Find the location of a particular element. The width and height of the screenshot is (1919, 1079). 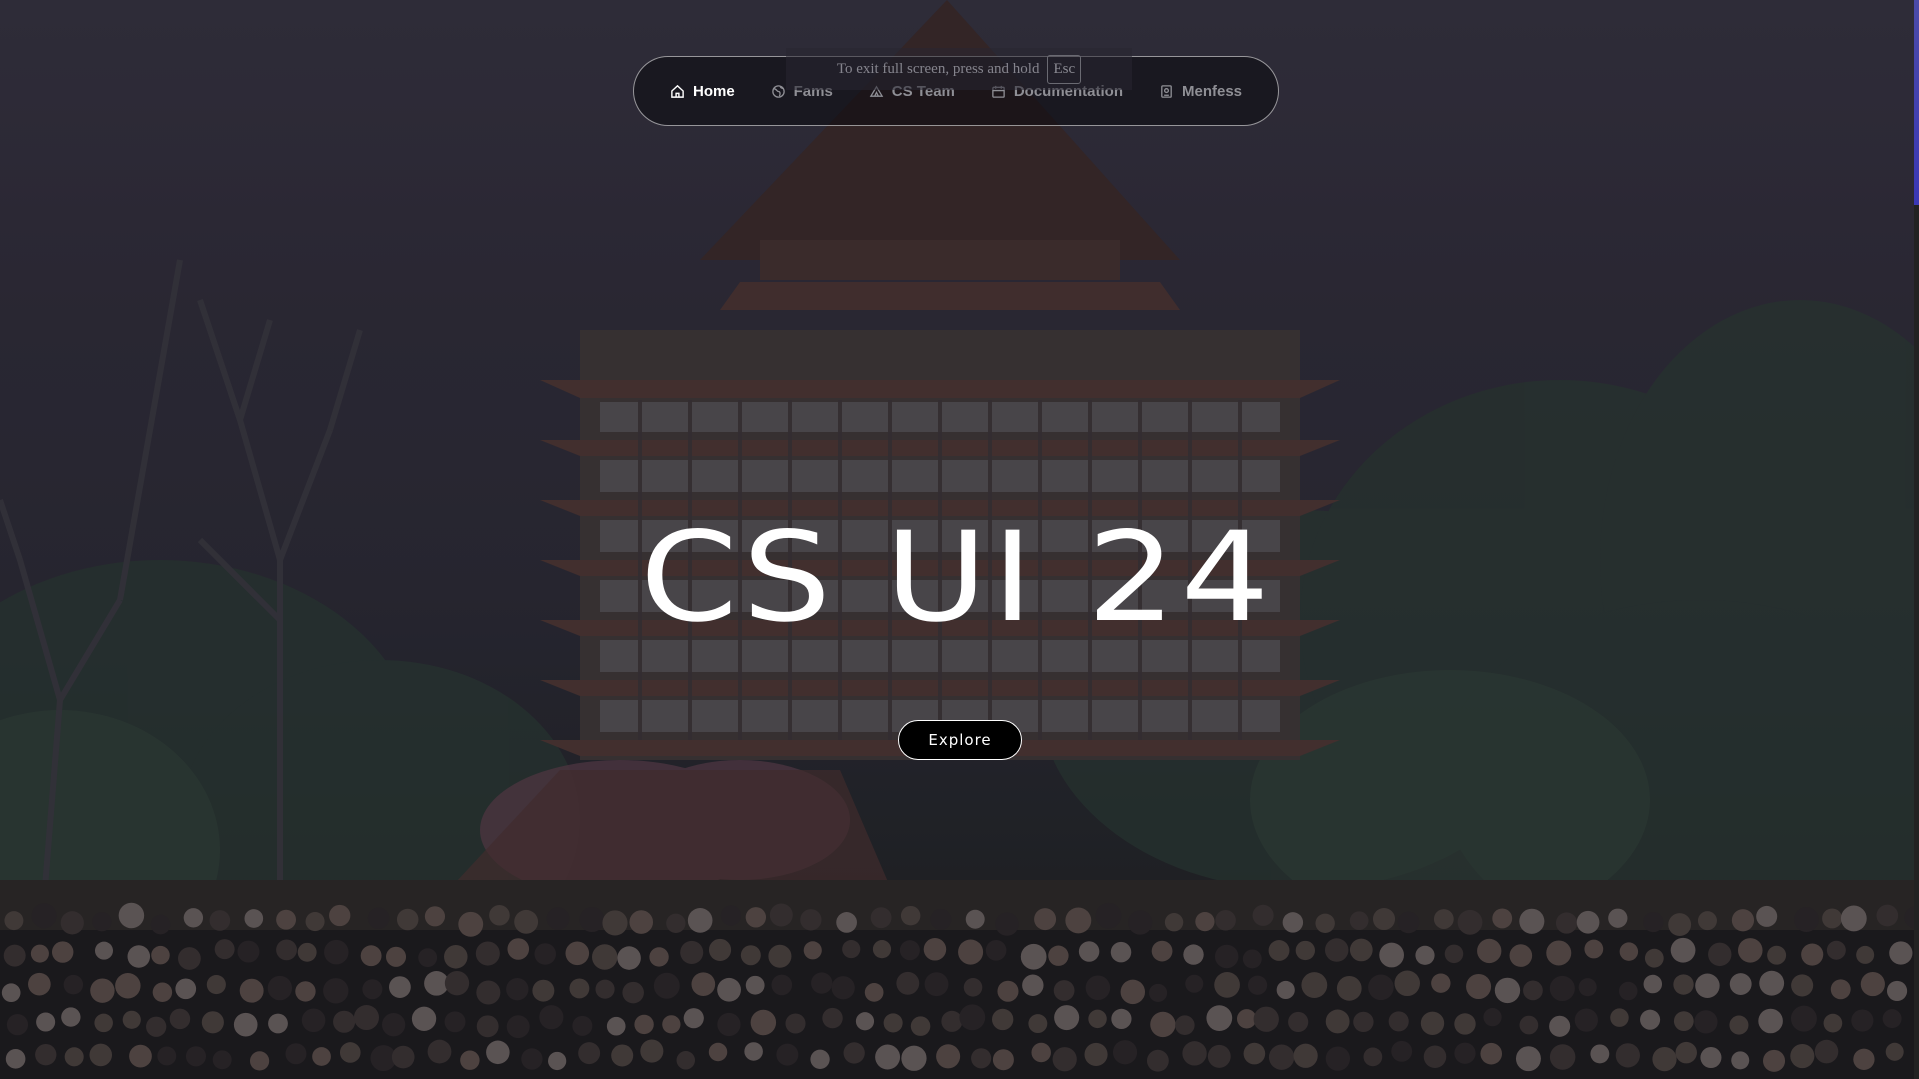

fullscreen-exit-notice: To exit full screen, press and hold Esc is located at coordinates (959, 69).